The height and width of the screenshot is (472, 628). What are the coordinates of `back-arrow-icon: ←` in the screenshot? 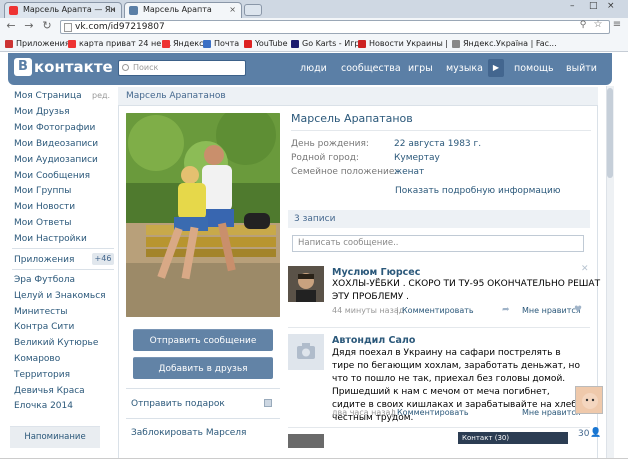 It's located at (11, 25).